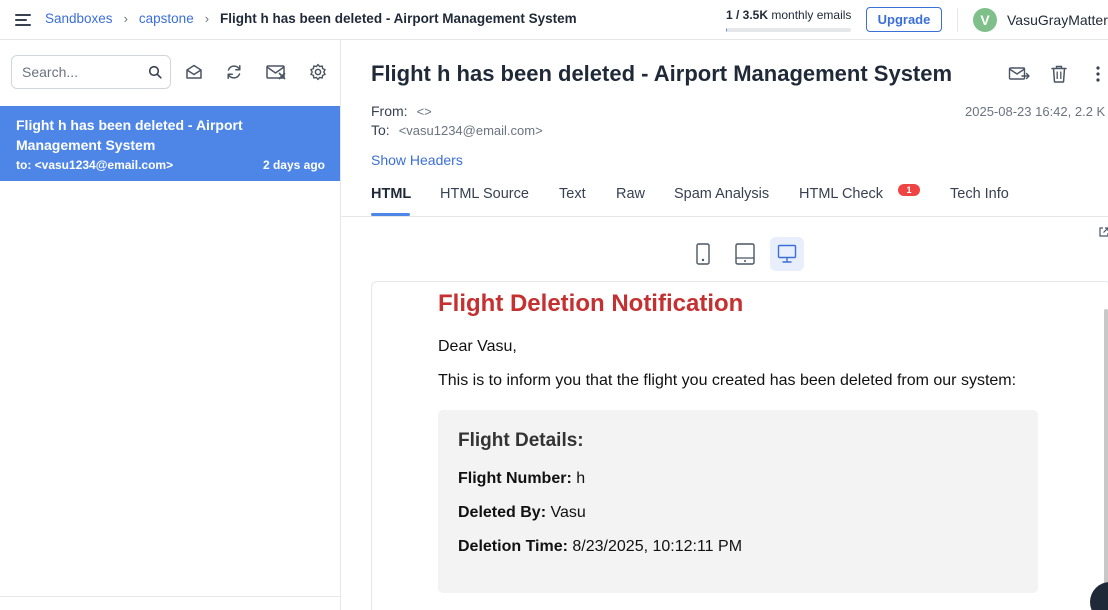 This screenshot has height=610, width=1108. I want to click on quota-unit: monthly emails, so click(811, 15).